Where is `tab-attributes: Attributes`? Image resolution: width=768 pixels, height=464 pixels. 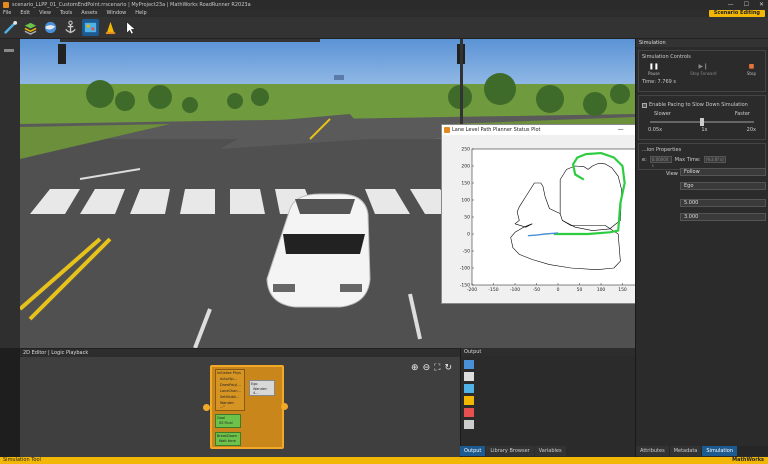
tab-attributes: Attributes is located at coordinates (652, 451).